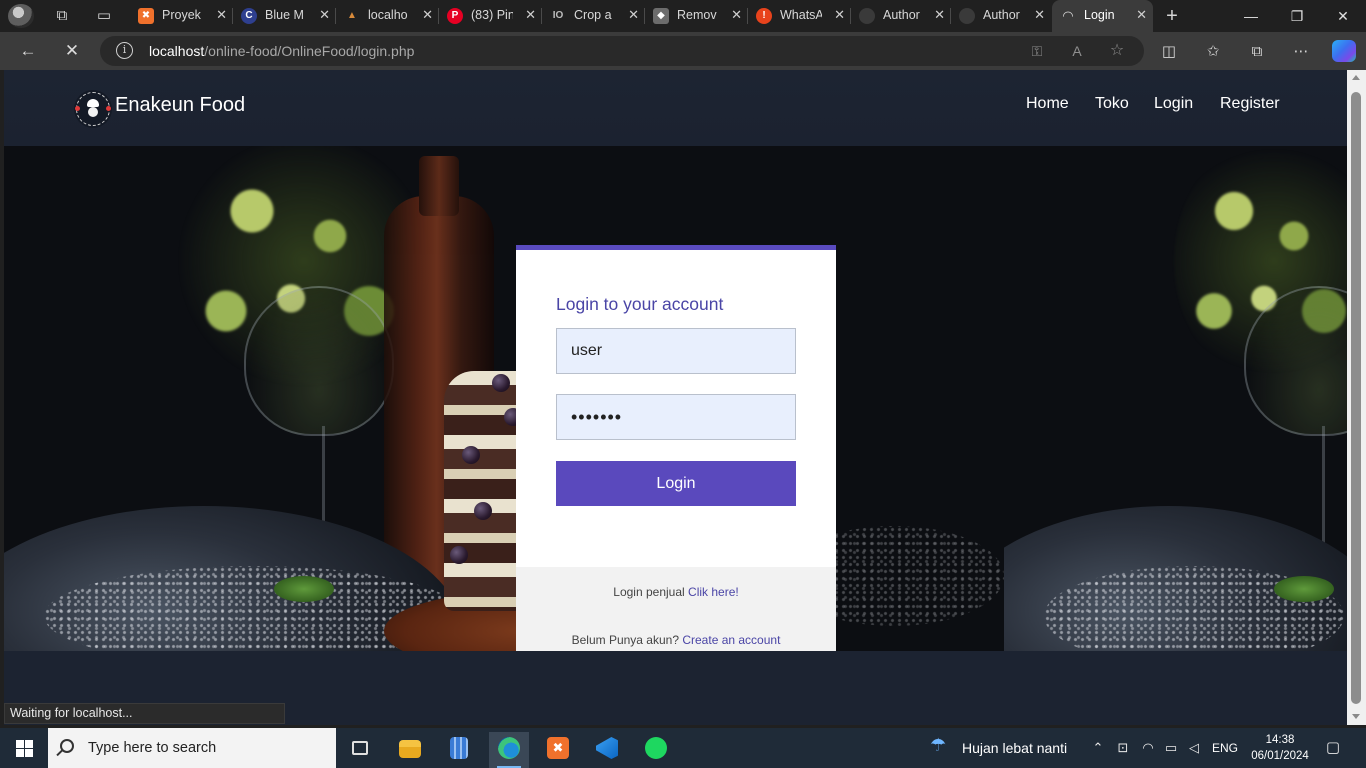 The image size is (1366, 768). Describe the element at coordinates (1173, 104) in the screenshot. I see `nav-login: Login` at that location.